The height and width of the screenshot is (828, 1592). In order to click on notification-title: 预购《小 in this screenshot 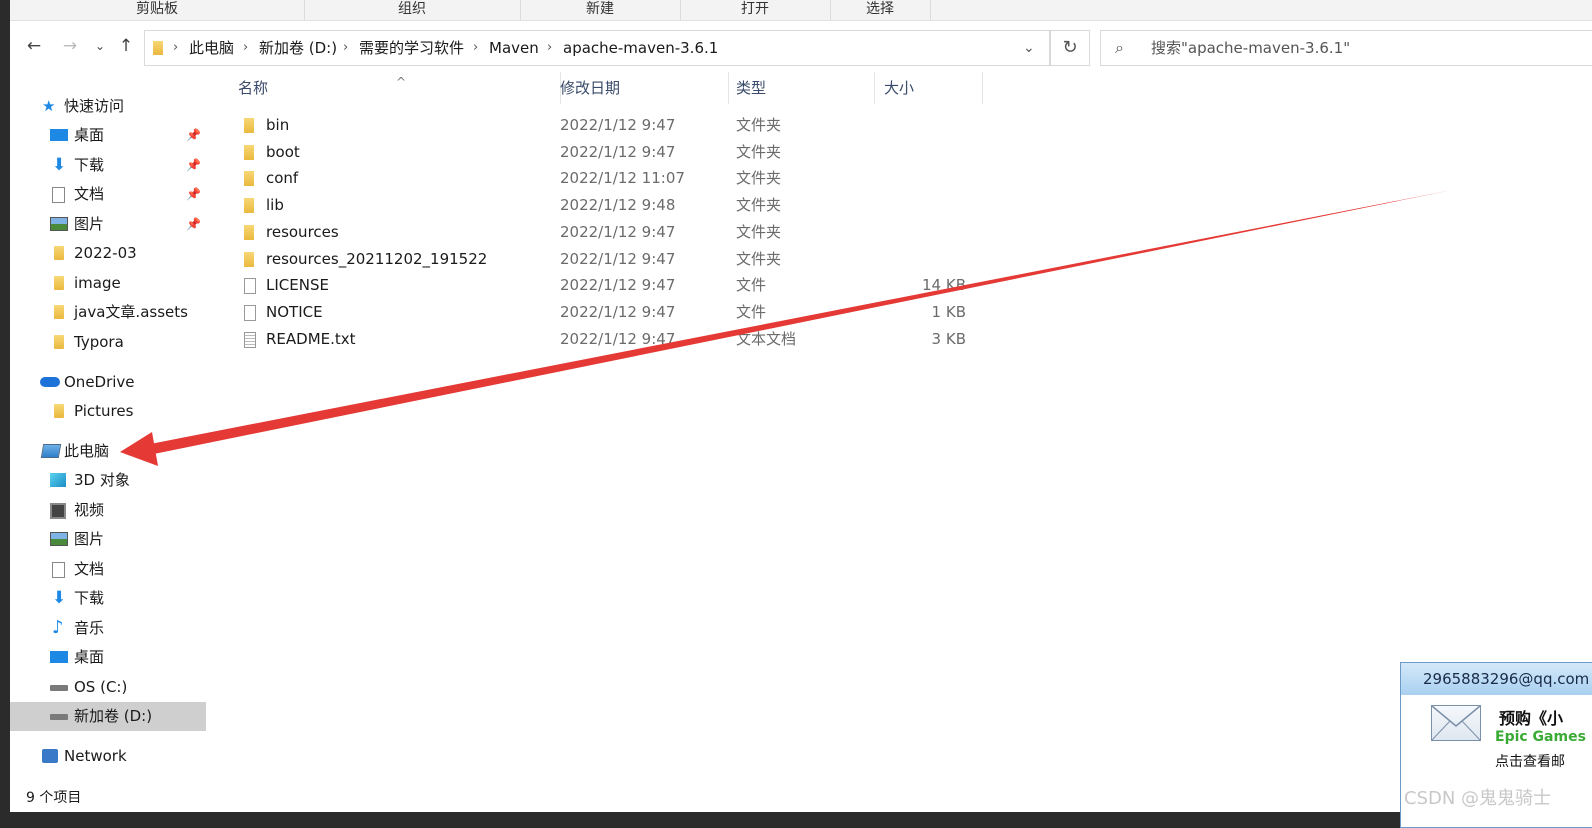, I will do `click(1531, 718)`.